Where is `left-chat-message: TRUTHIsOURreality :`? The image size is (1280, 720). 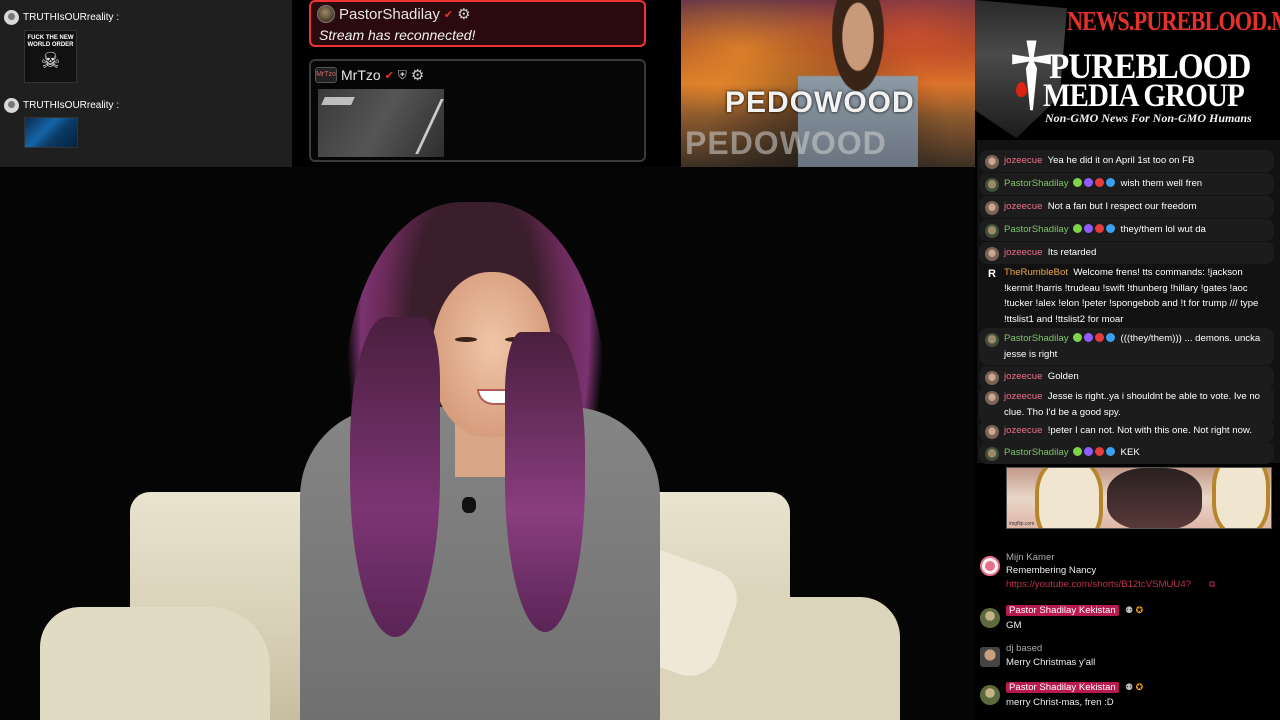
left-chat-message: TRUTHIsOURreality : is located at coordinates (61, 105).